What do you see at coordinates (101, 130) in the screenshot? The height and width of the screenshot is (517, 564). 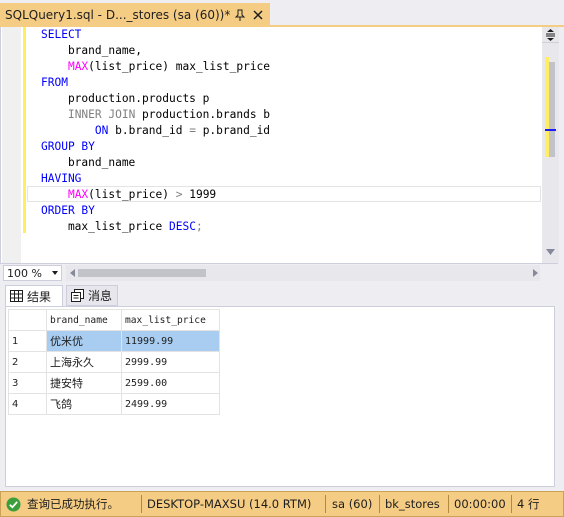 I see `code-token: ON` at bounding box center [101, 130].